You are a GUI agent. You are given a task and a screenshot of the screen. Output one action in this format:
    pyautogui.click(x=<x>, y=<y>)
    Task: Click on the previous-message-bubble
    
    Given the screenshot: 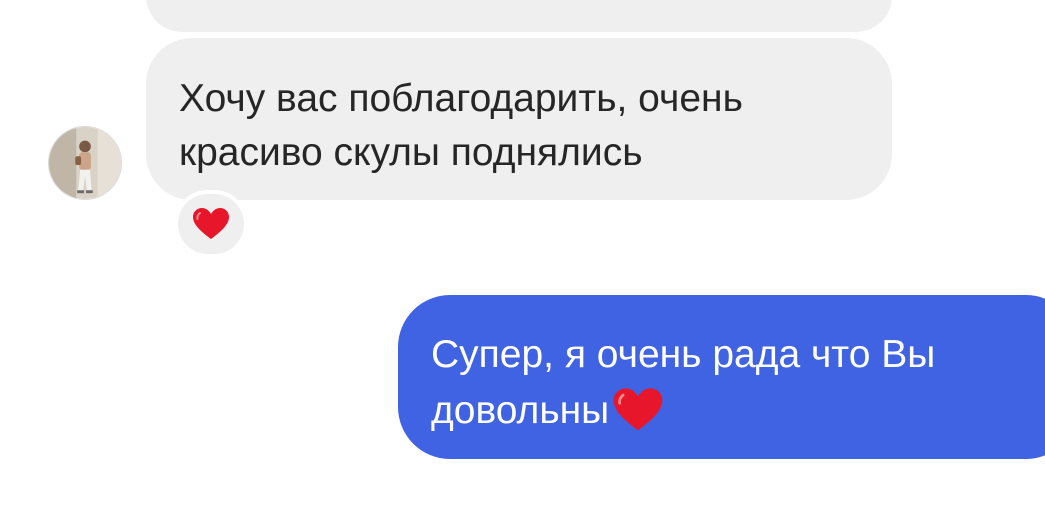 What is the action you would take?
    pyautogui.click(x=519, y=16)
    